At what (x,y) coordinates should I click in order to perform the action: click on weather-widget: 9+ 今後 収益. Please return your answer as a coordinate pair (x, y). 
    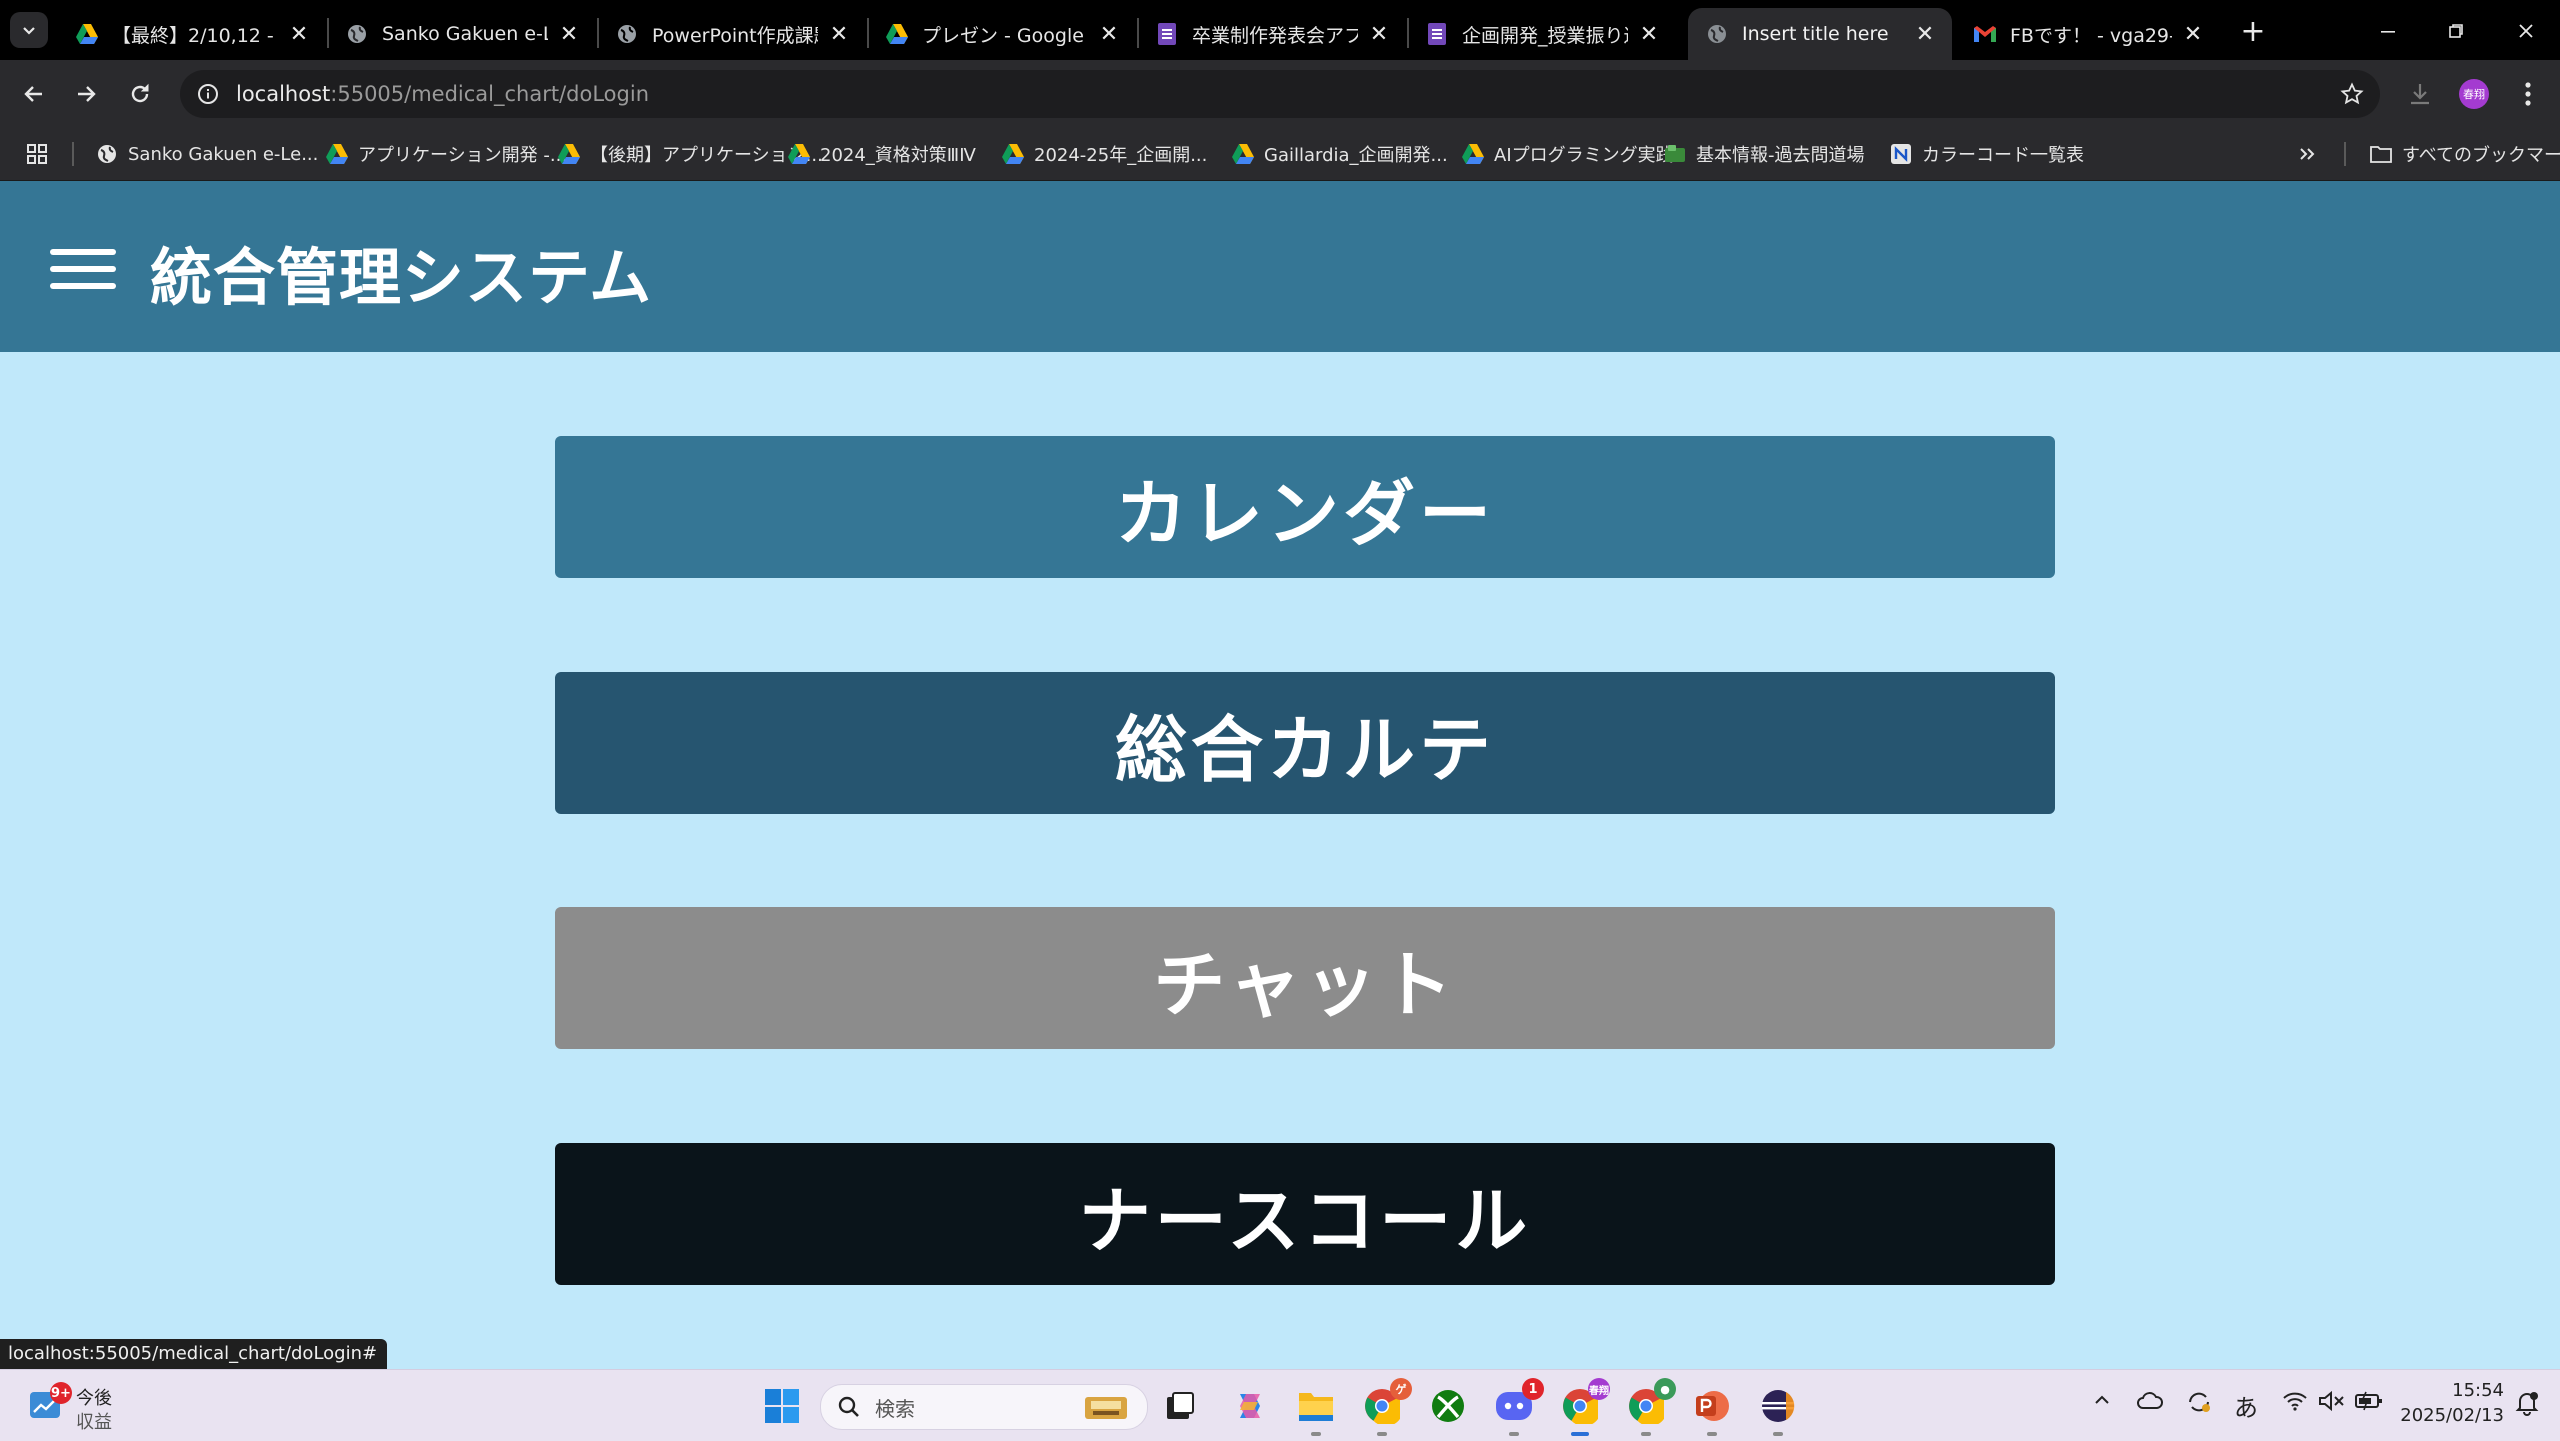
    Looking at the image, I should click on (88, 1406).